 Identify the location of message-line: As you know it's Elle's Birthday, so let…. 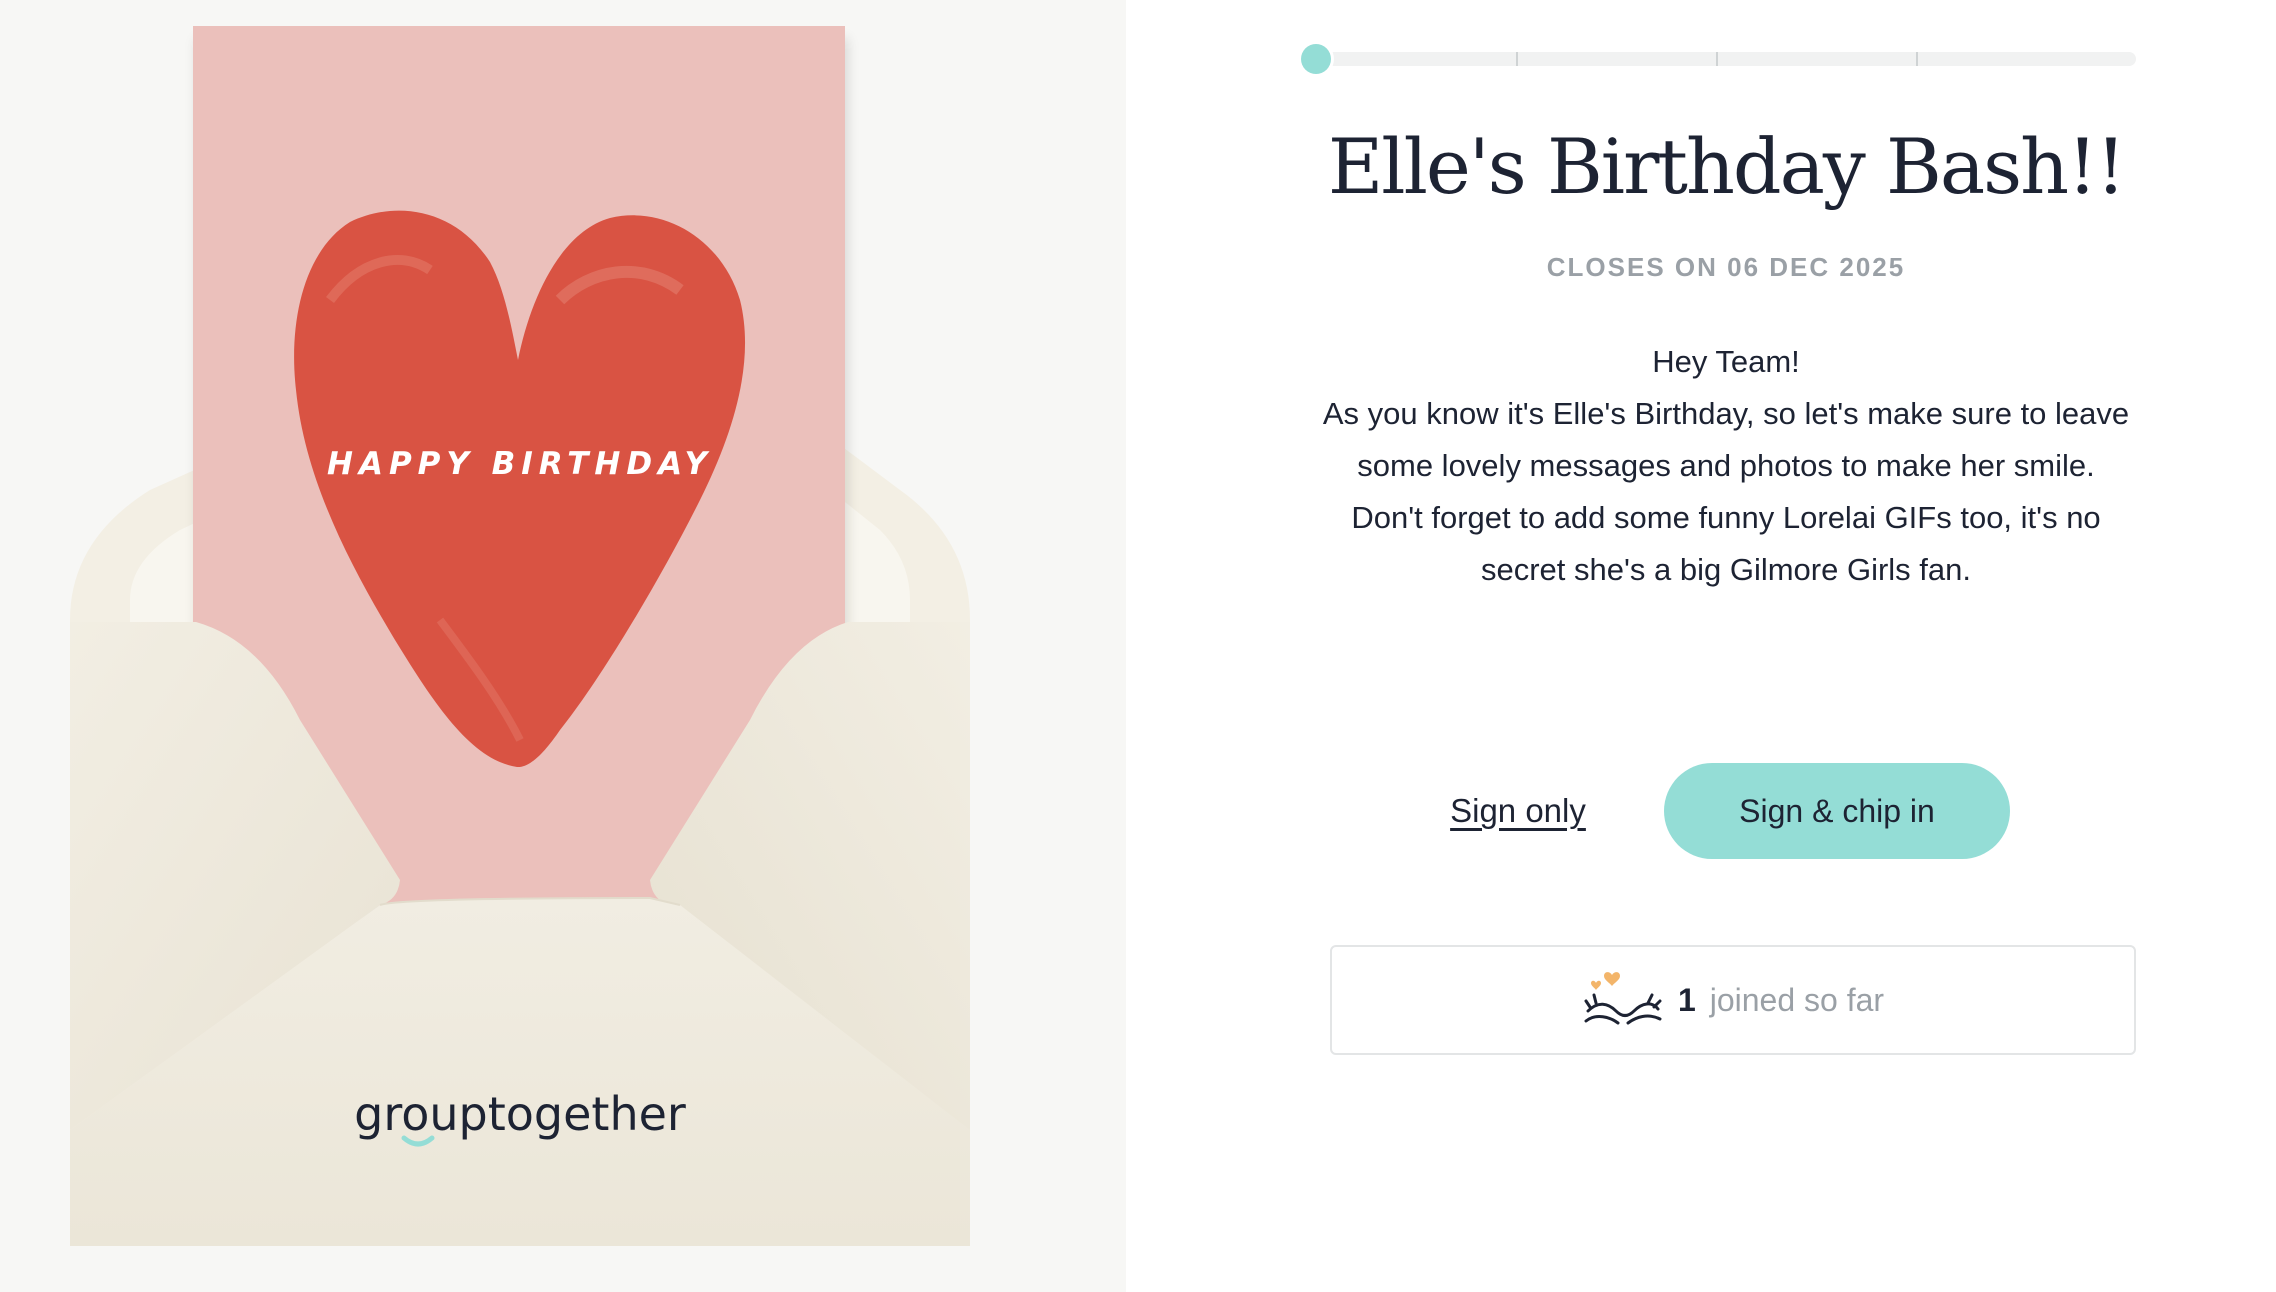
(1726, 439).